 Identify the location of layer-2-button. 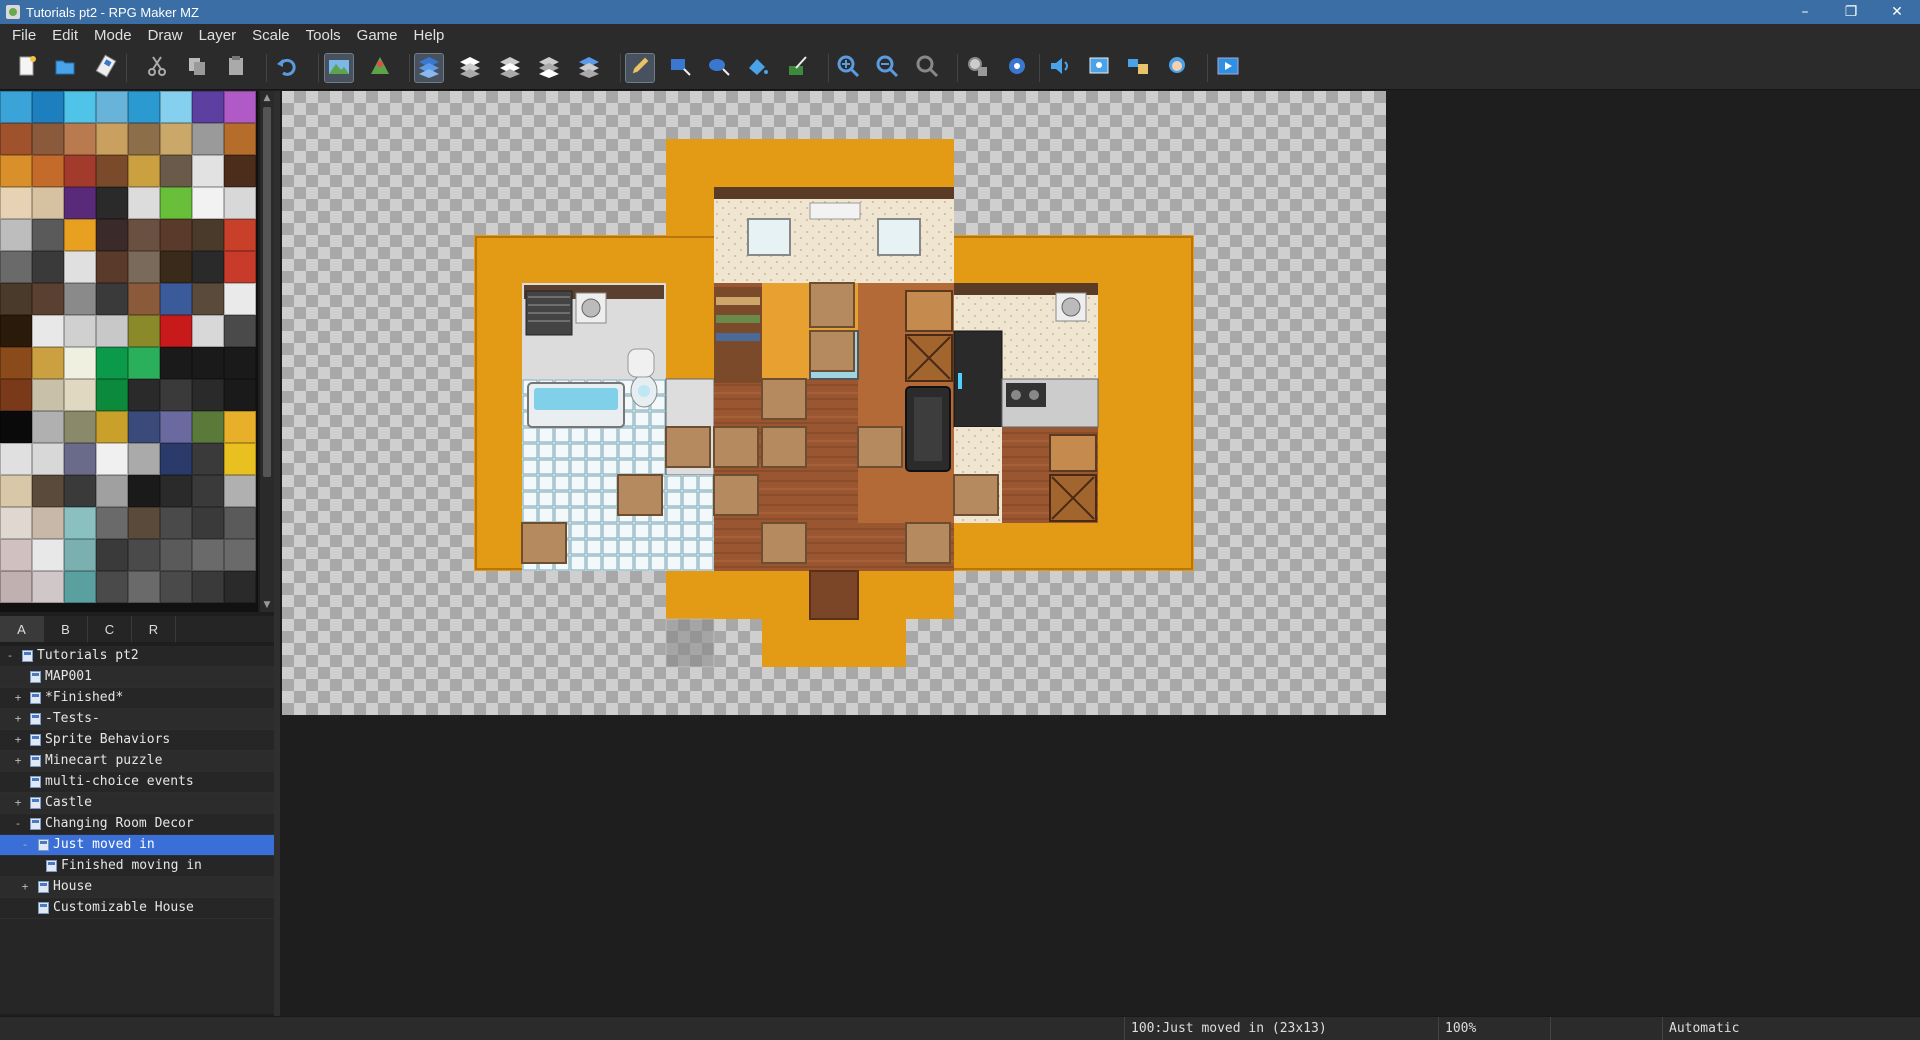
(510, 68).